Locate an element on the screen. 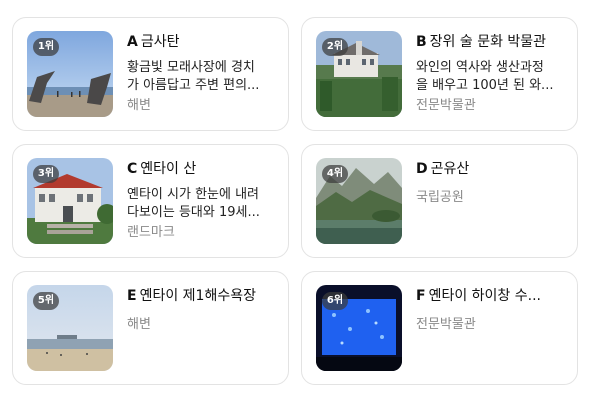  place-card-6: 6위 F 옌타이 하이창 수... 전문박물관 is located at coordinates (439, 328).